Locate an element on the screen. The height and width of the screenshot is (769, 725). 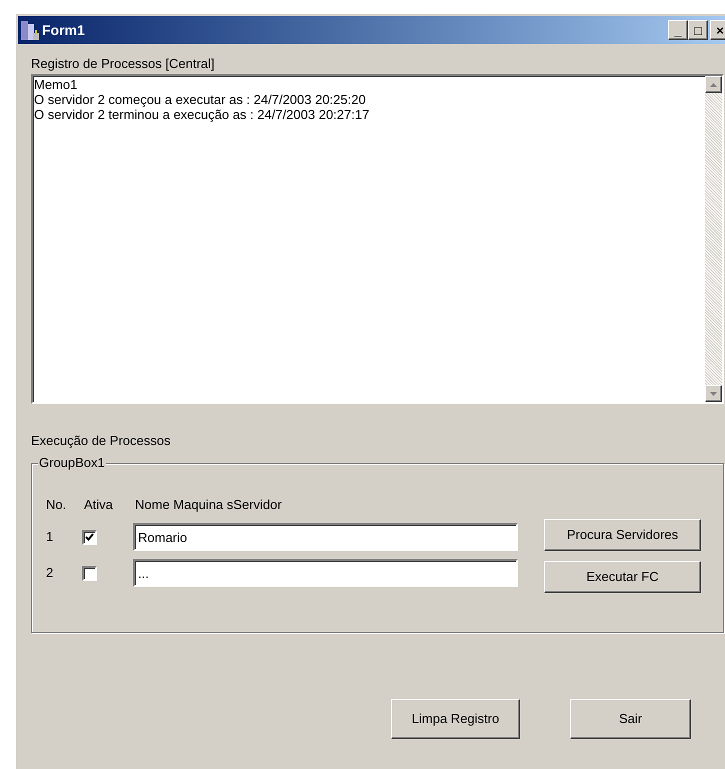
scrollbar is located at coordinates (713, 239).